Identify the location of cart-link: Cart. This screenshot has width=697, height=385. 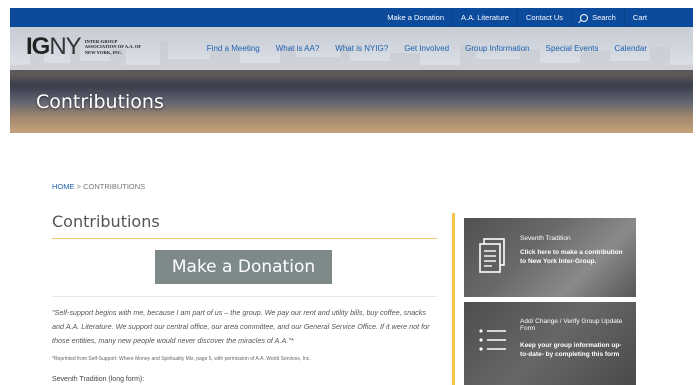
(640, 17).